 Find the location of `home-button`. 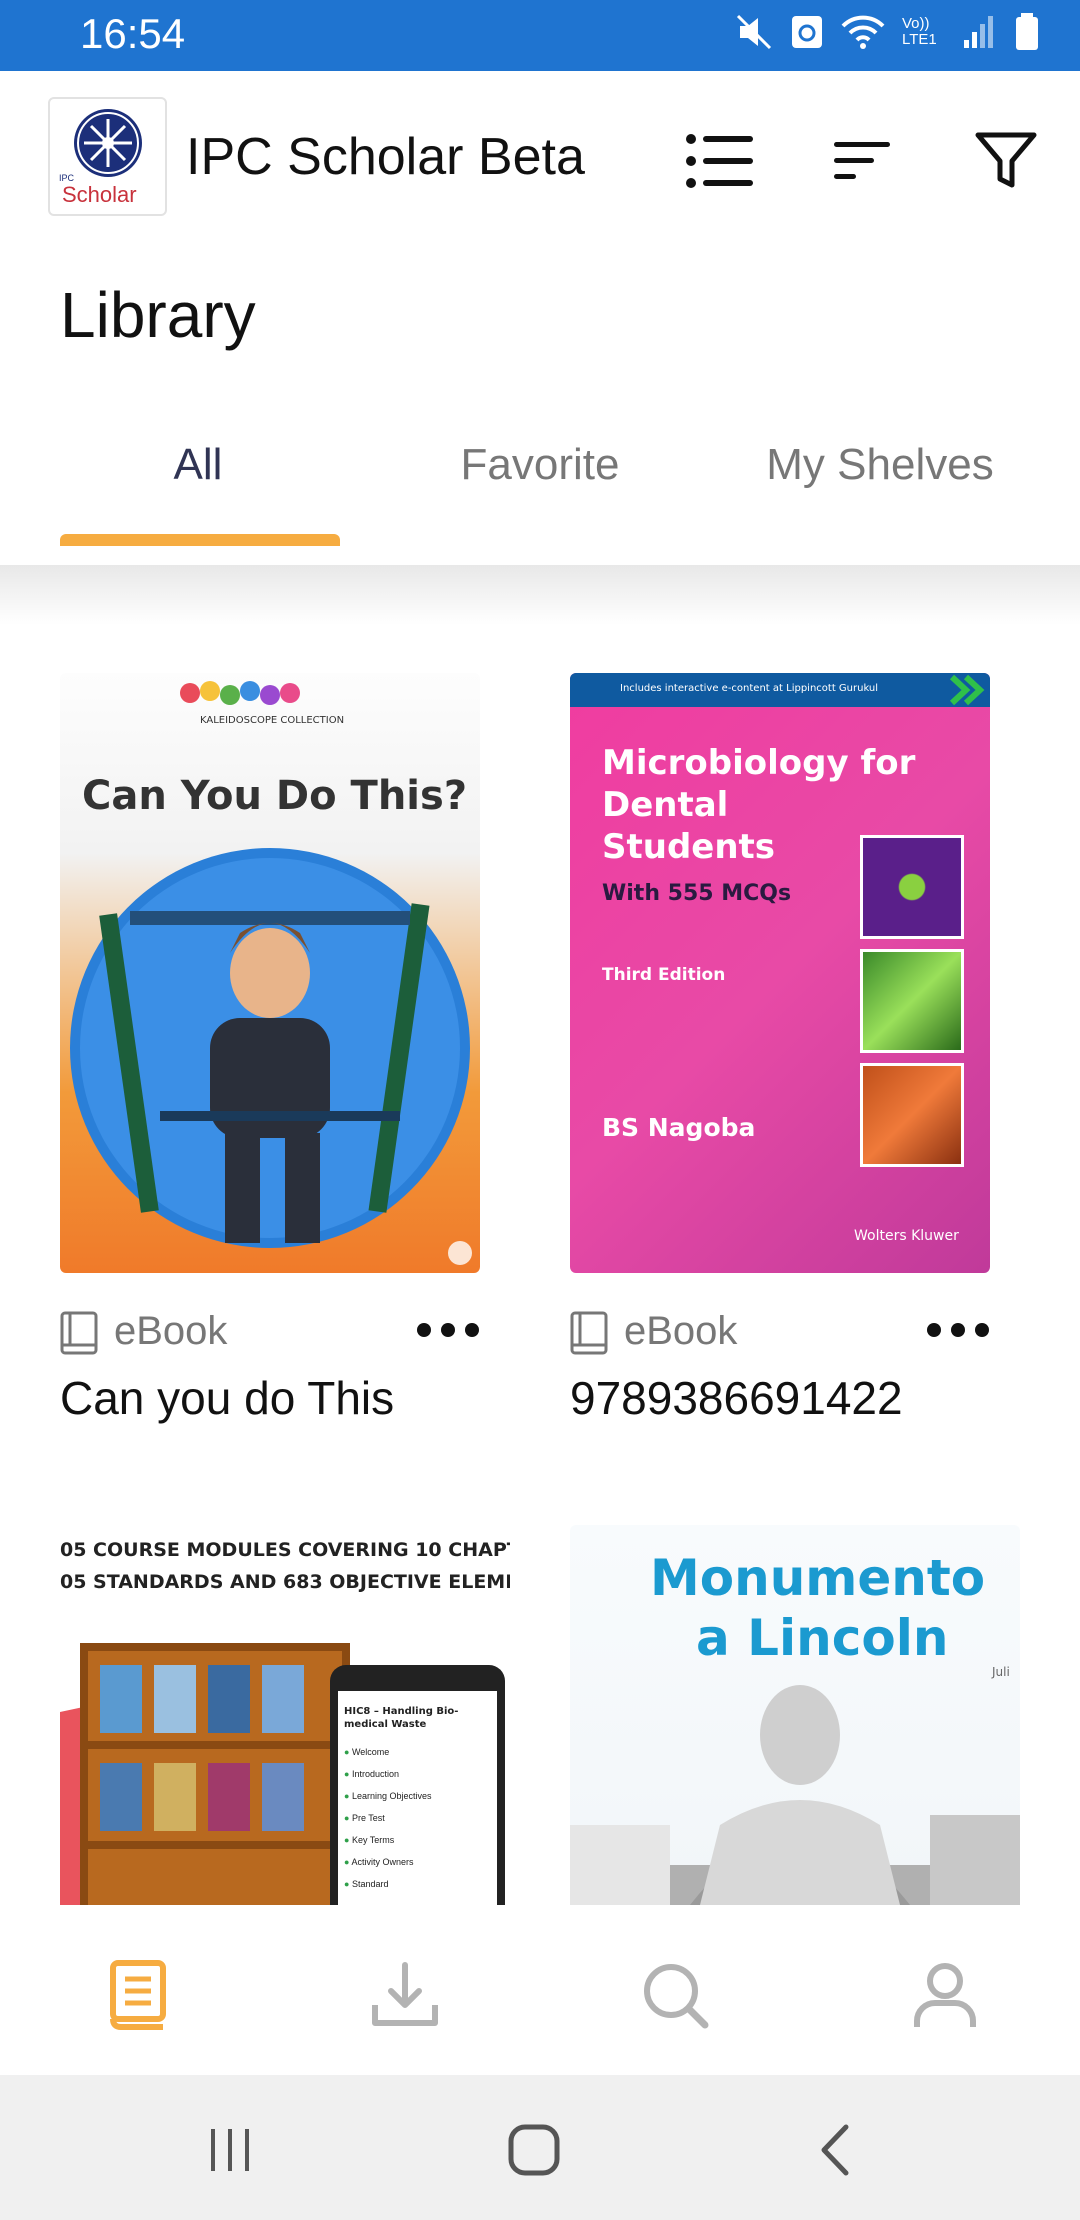

home-button is located at coordinates (534, 2150).